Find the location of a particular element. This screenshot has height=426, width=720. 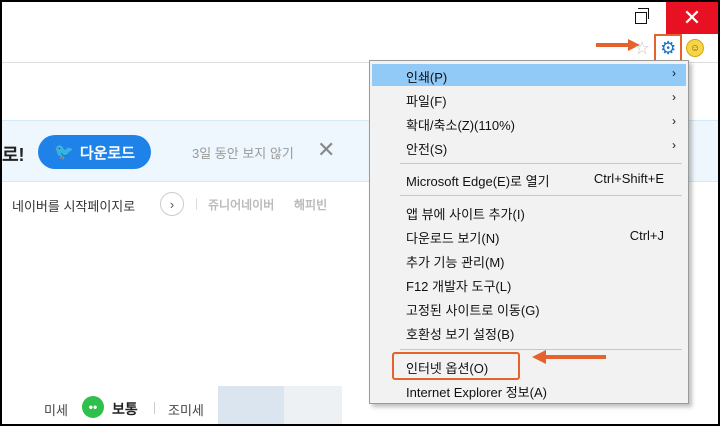

restore-icon is located at coordinates (642, 16).